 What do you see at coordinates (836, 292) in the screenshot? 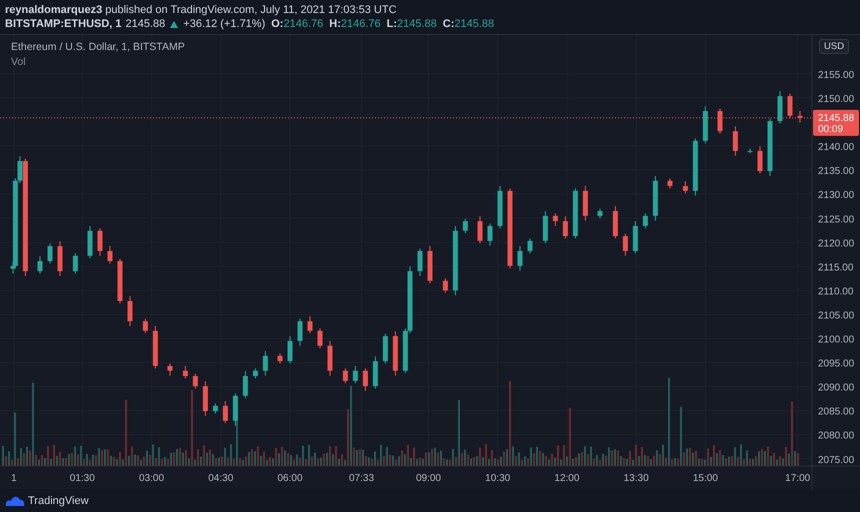
I see `y-tick-label: 2110.00` at bounding box center [836, 292].